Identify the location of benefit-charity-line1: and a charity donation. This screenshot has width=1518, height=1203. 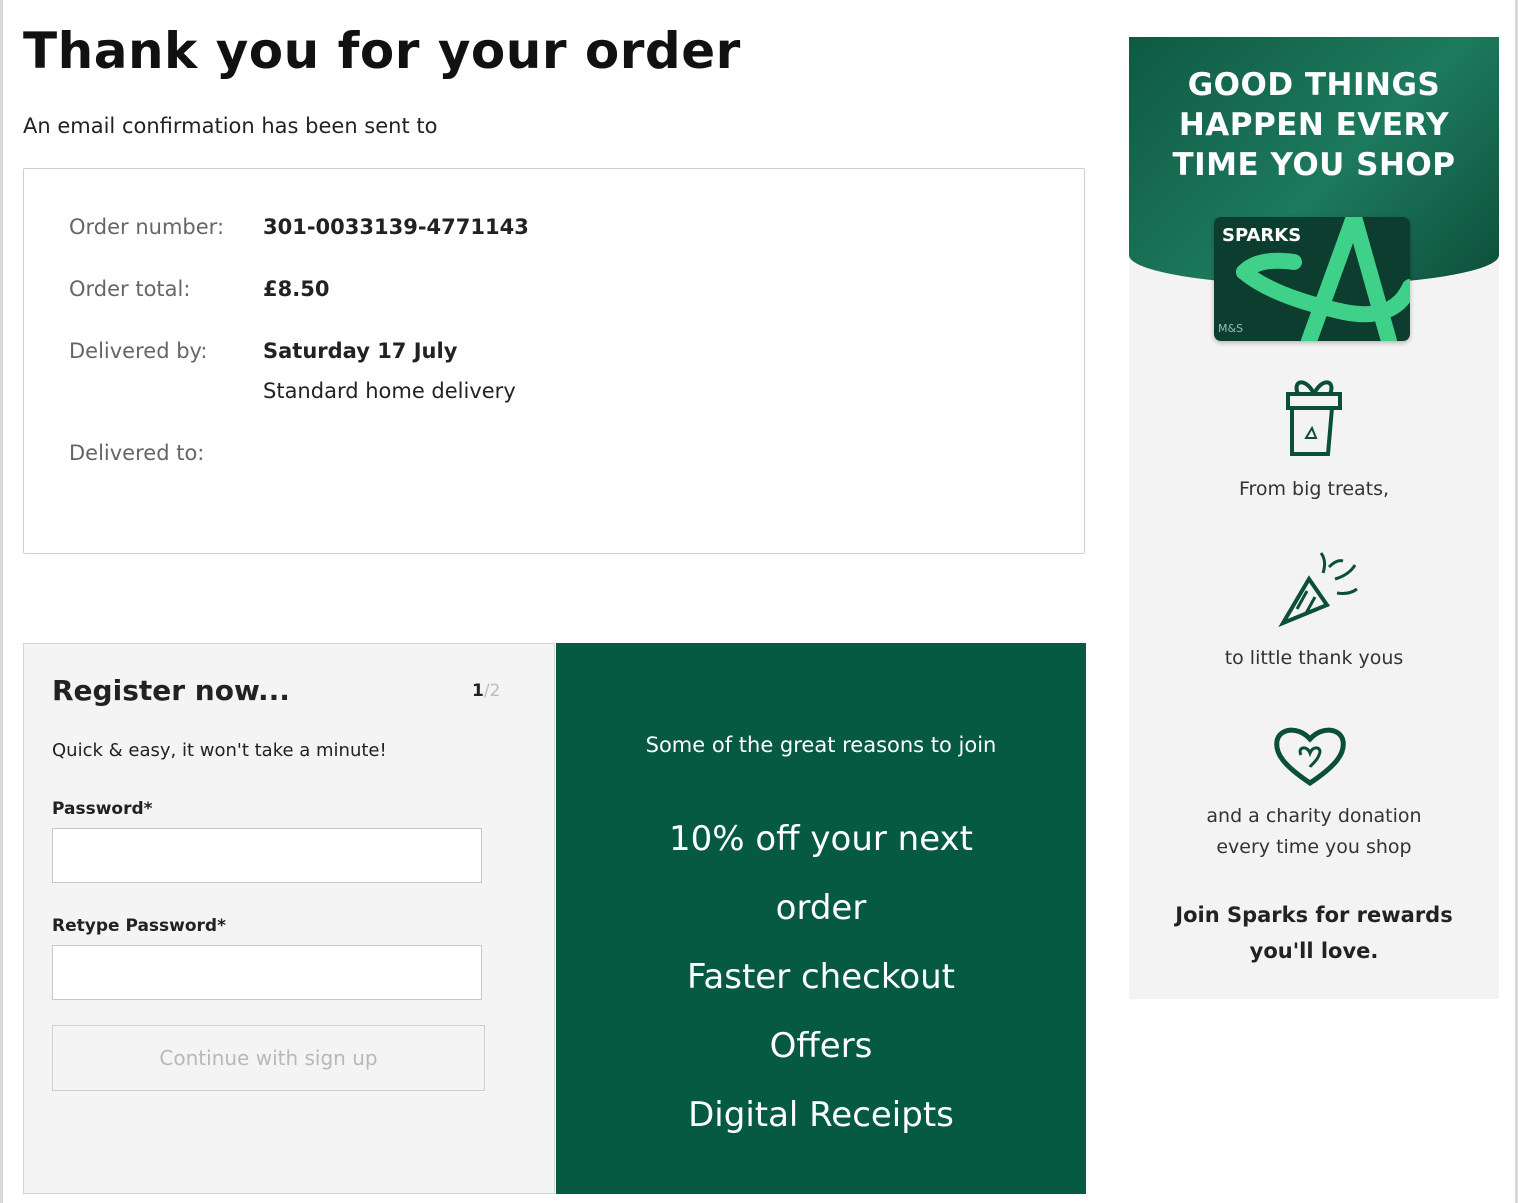
(1314, 816).